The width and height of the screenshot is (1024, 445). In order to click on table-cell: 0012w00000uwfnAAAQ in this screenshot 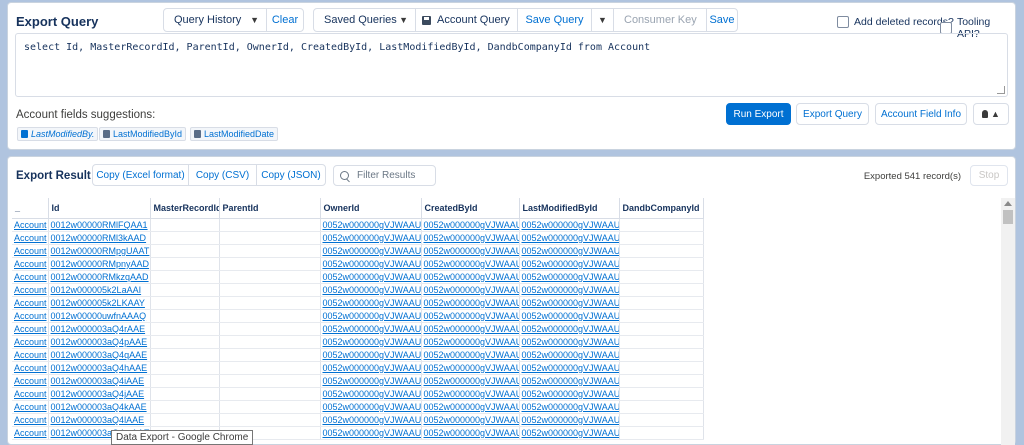, I will do `click(99, 316)`.